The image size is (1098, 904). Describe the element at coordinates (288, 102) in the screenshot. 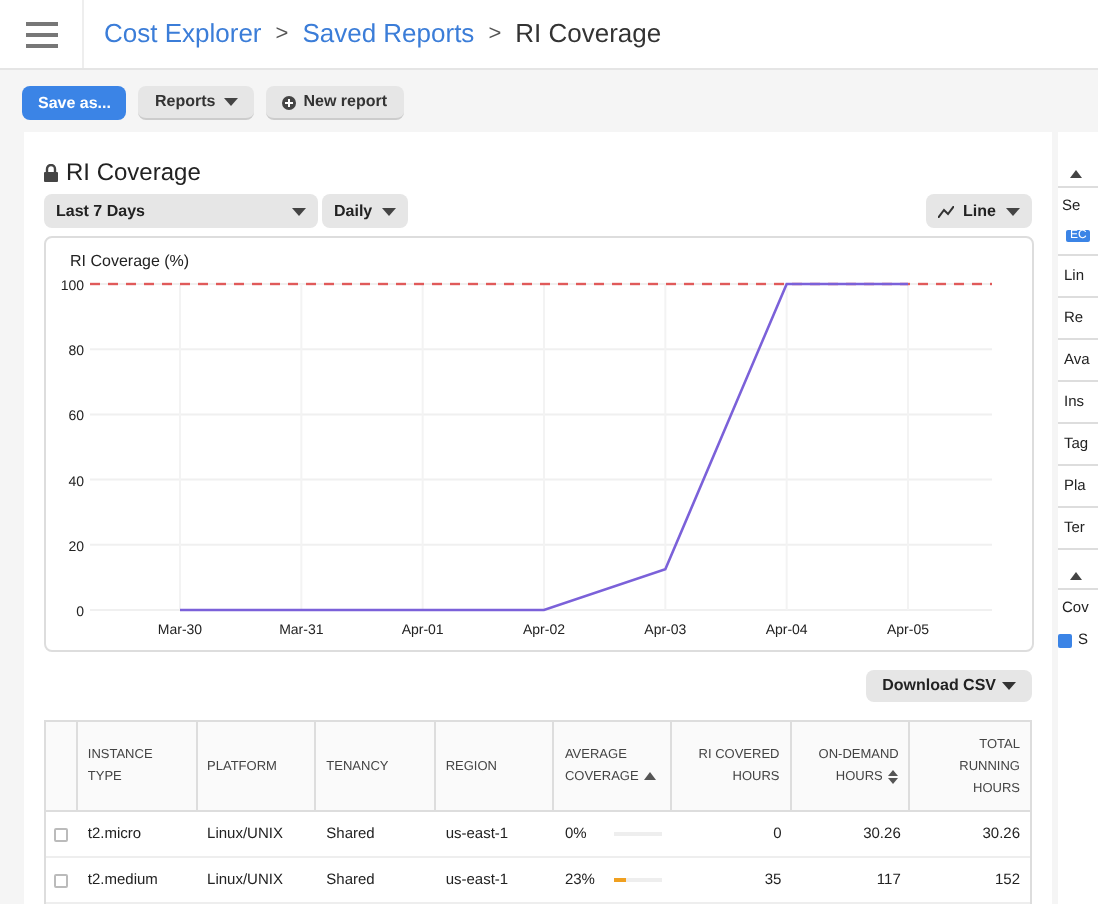

I see `plus-circle-icon` at that location.